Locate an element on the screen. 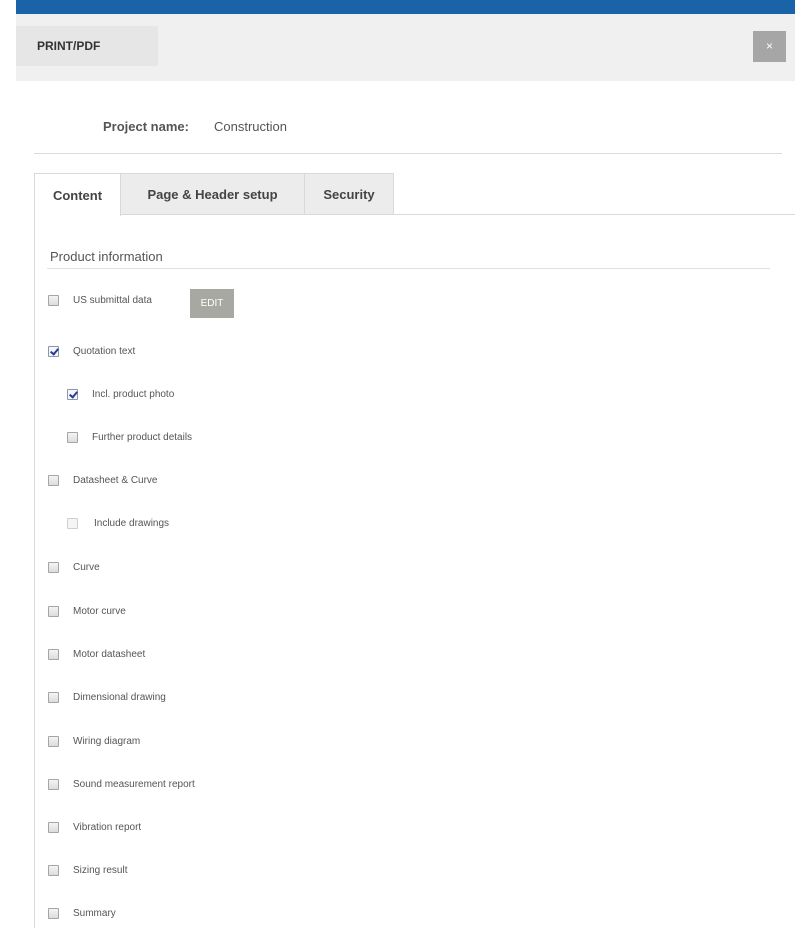 The height and width of the screenshot is (928, 795). motor-datasheet-checkbox is located at coordinates (53, 654).